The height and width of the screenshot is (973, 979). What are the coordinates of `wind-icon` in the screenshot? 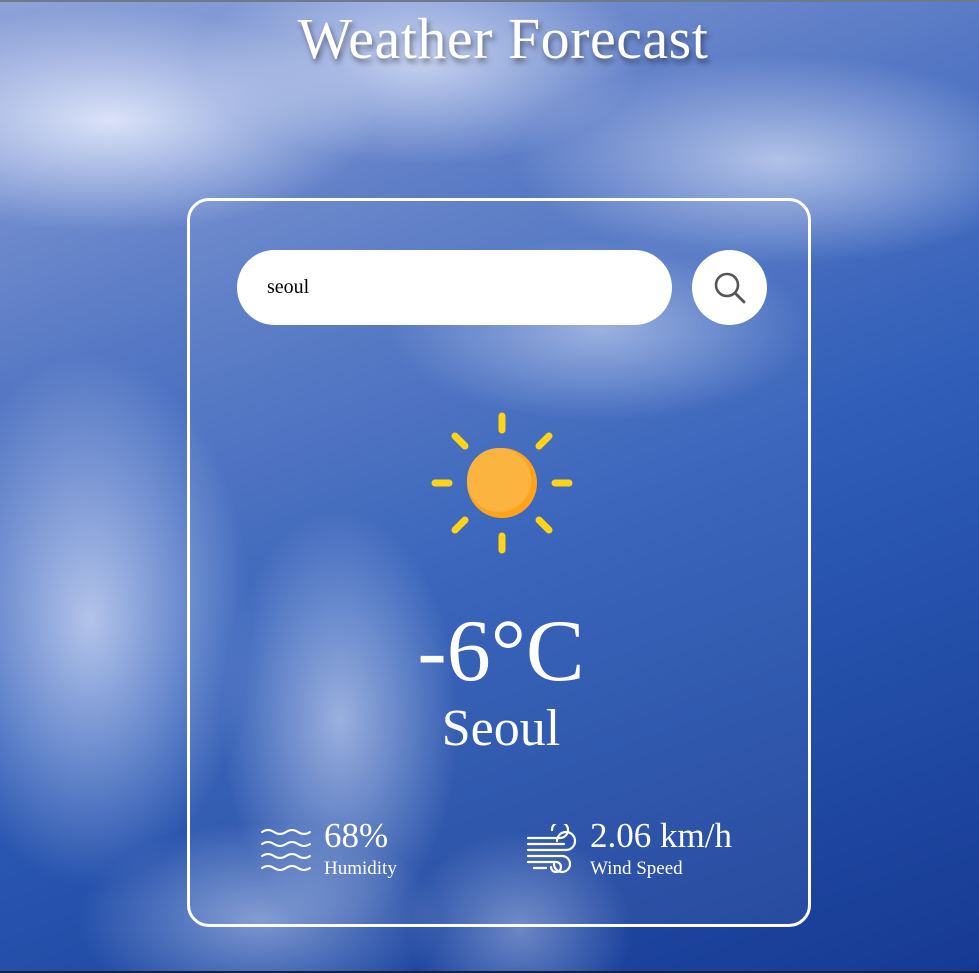 It's located at (551, 849).